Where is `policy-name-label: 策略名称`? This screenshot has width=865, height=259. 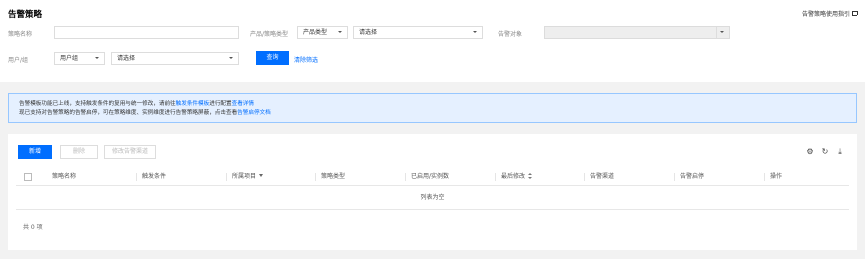 policy-name-label: 策略名称 is located at coordinates (20, 34).